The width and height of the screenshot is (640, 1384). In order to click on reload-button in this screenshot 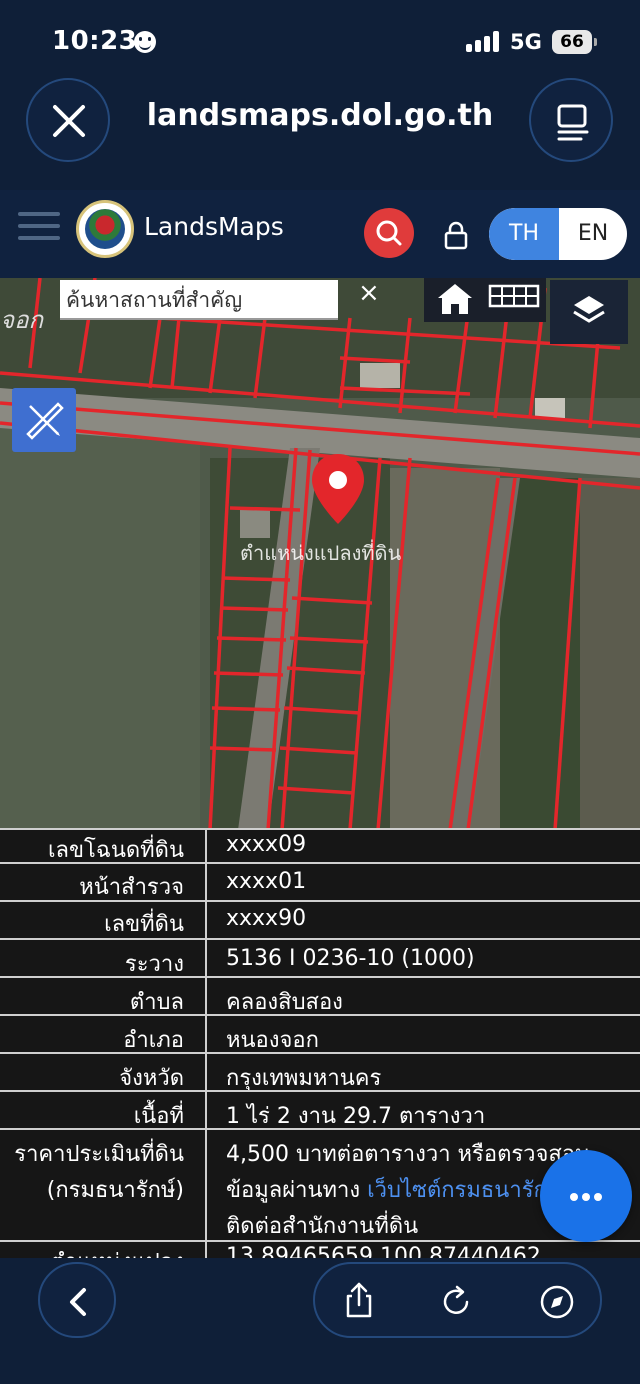, I will do `click(457, 1302)`.